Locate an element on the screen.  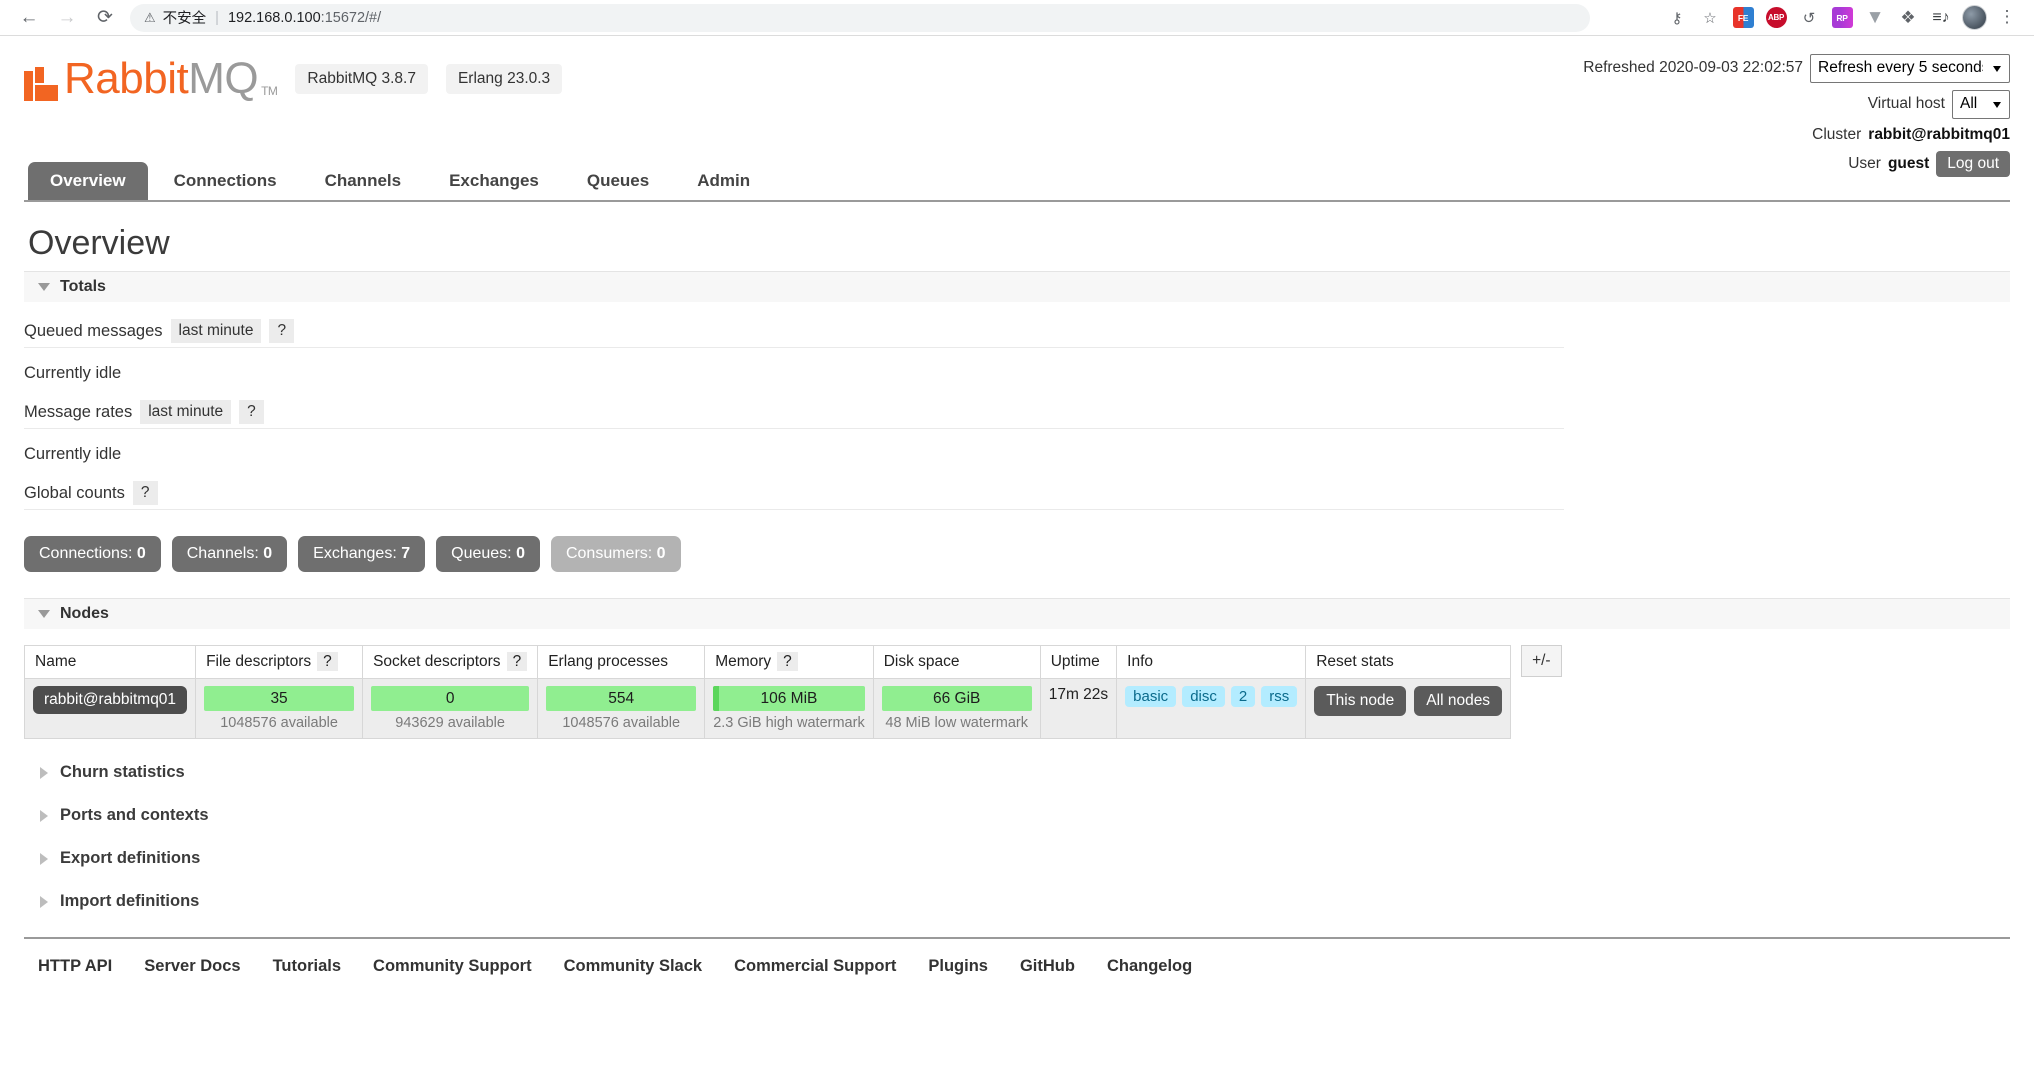
adblock-plus-icon: ABP is located at coordinates (1776, 18).